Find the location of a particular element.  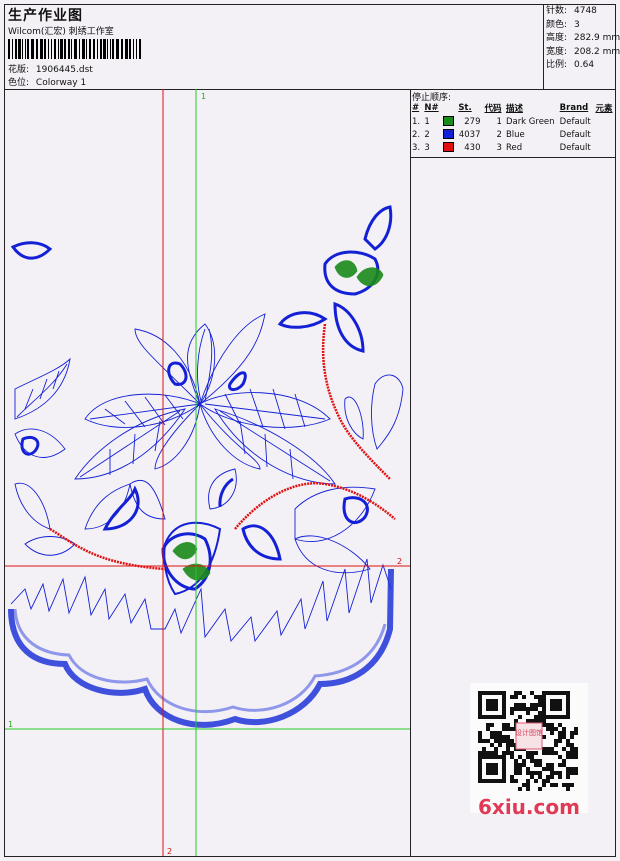

colorway-value: Colorway 1 is located at coordinates (61, 83).